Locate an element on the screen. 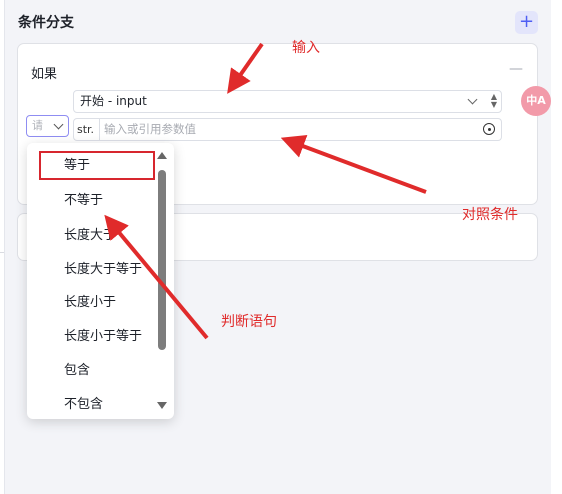  annotation-judge: 判断语句 is located at coordinates (249, 322).